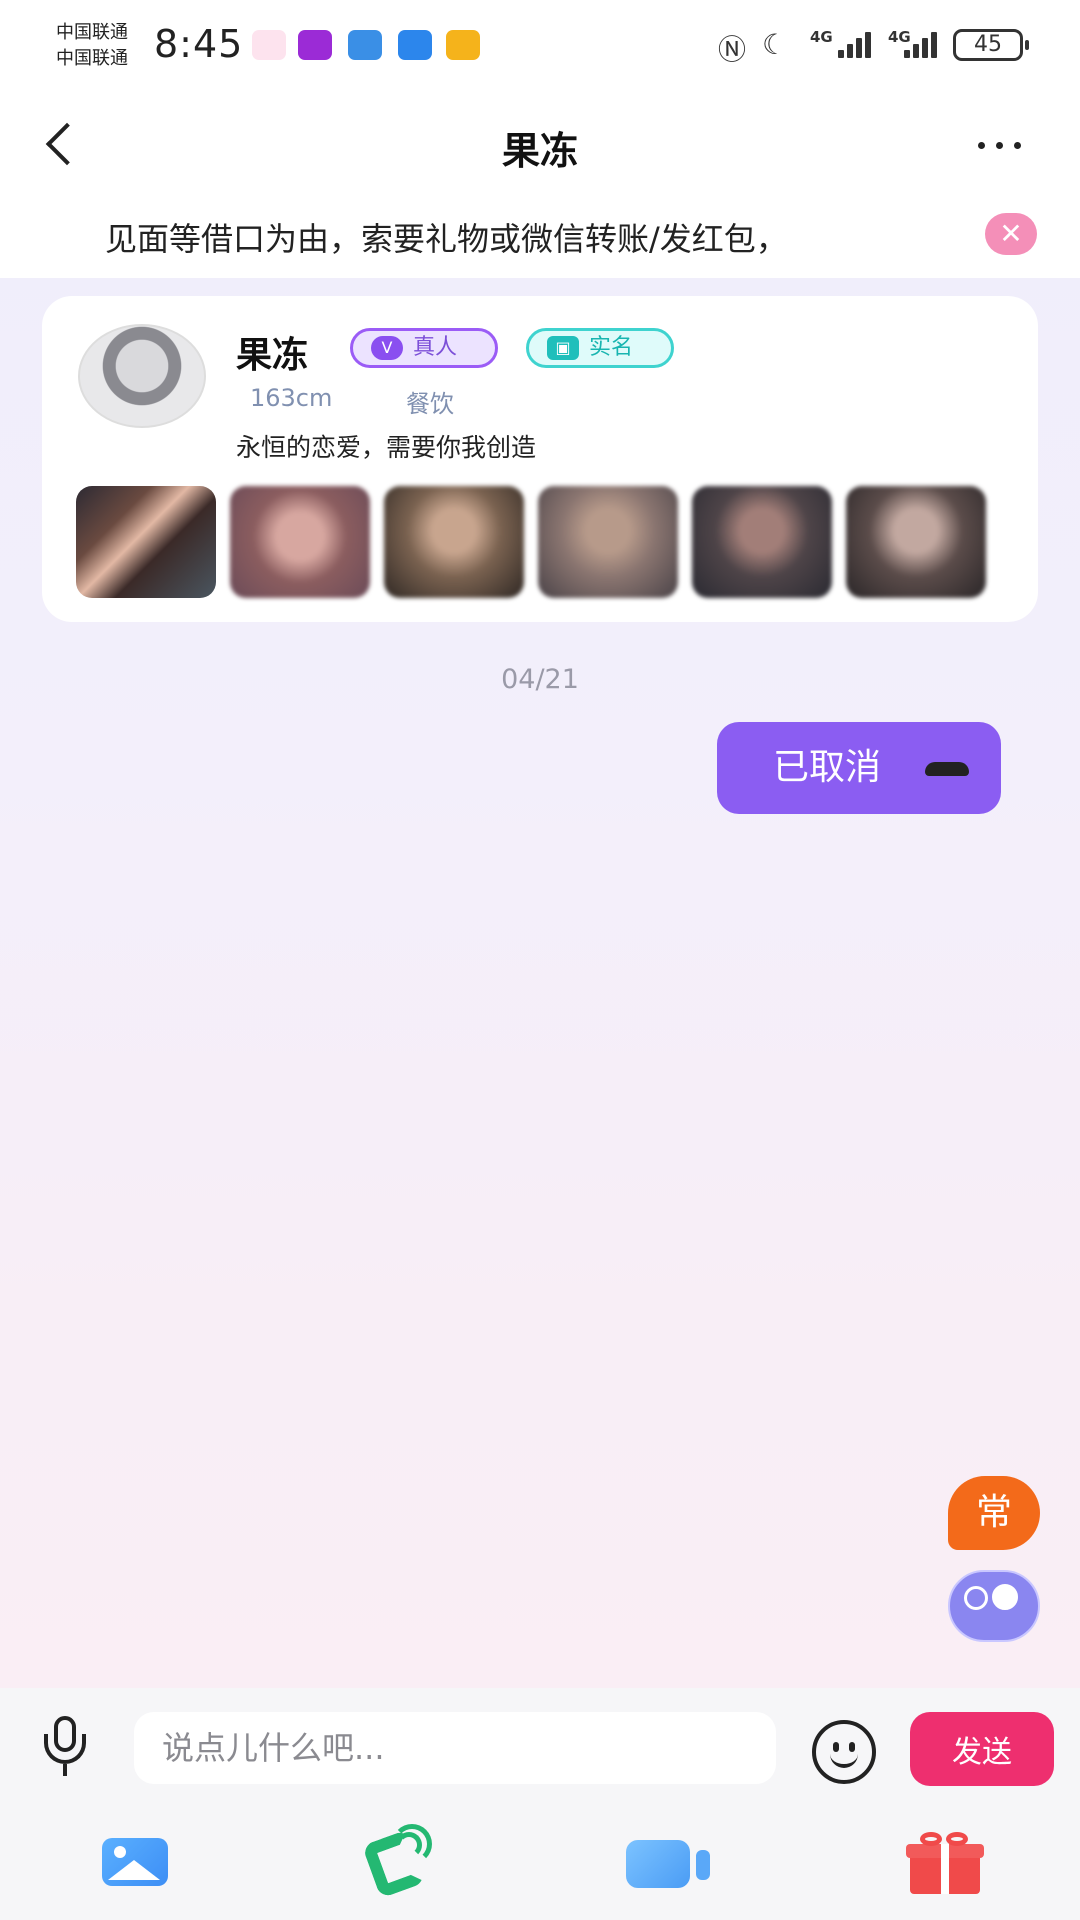 This screenshot has width=1080, height=1920. I want to click on carrier-2: 中国联通, so click(92, 58).